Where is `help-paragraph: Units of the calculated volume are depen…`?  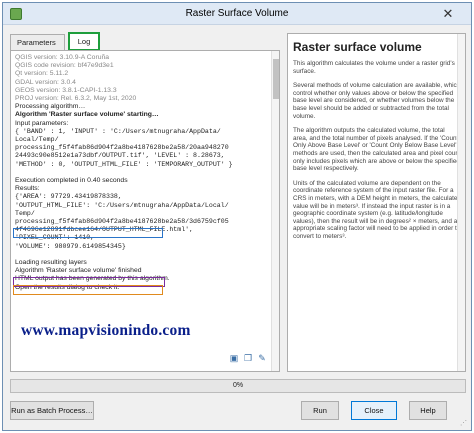
help-paragraph: Units of the calculated volume are depen… is located at coordinates (377, 209).